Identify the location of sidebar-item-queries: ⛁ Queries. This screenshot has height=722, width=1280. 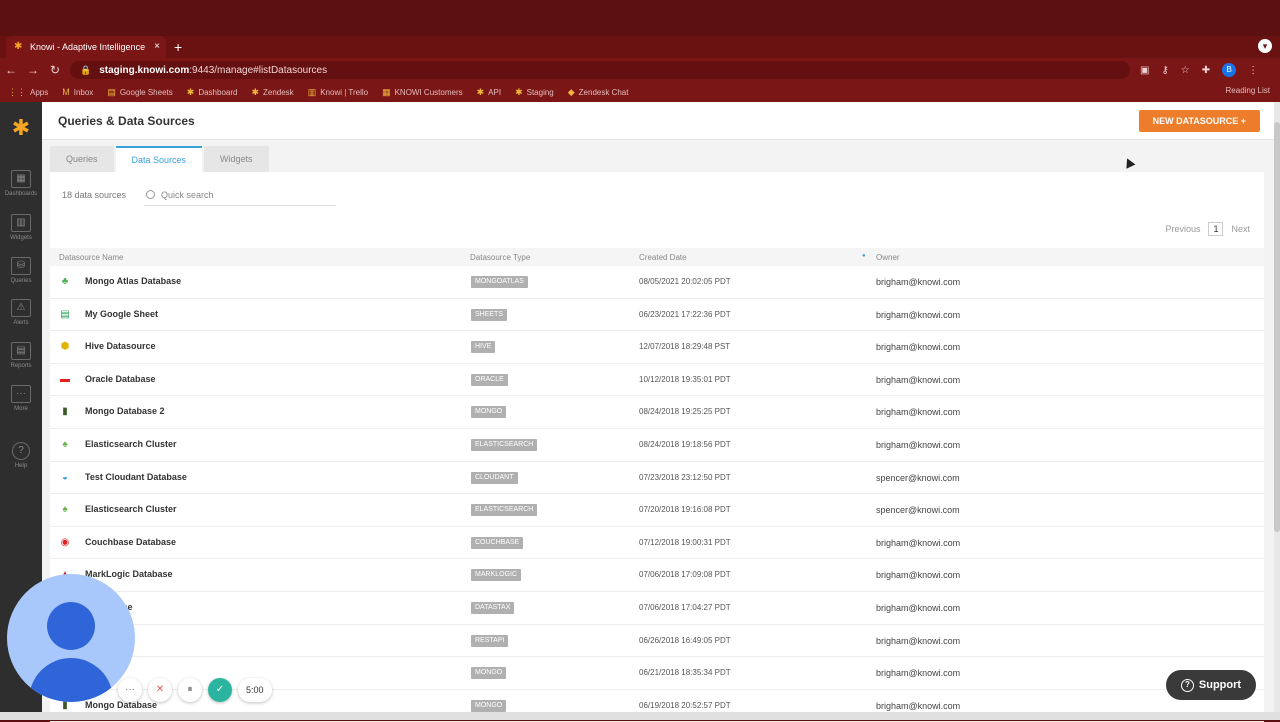
(21, 270).